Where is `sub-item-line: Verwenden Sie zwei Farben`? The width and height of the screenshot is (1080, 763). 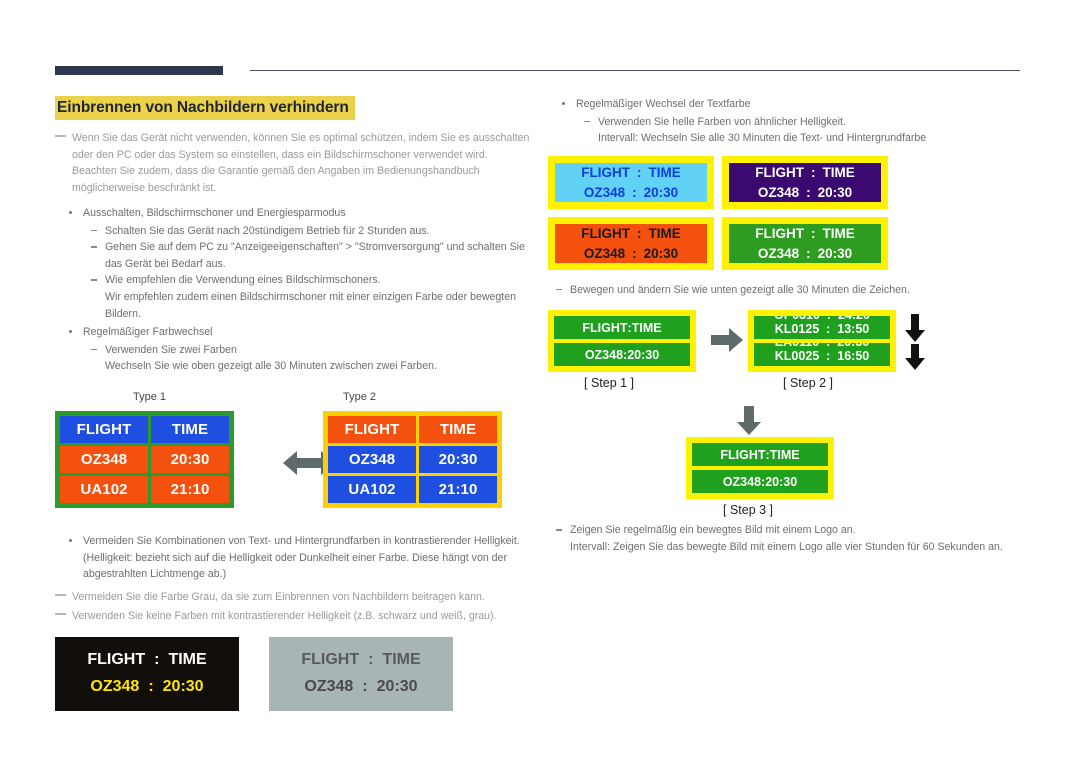
sub-item-line: Verwenden Sie zwei Farben is located at coordinates (171, 349).